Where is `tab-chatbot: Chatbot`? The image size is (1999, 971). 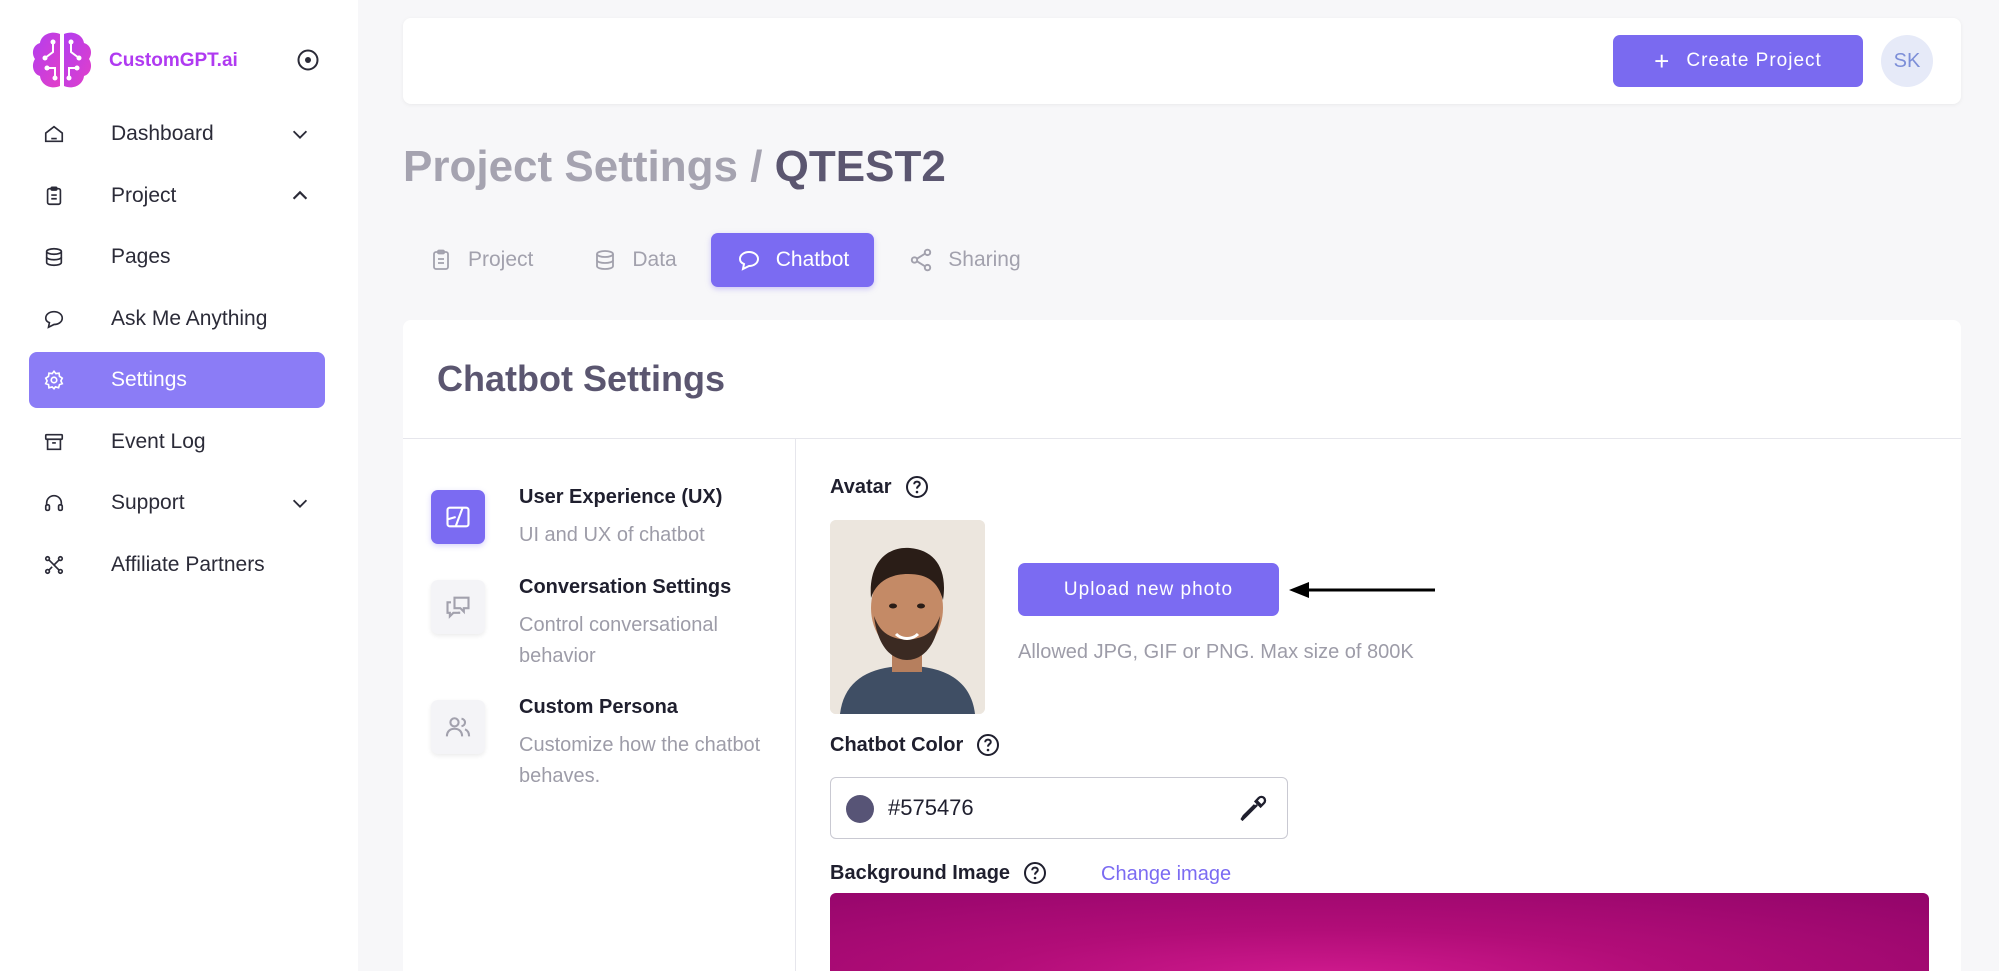
tab-chatbot: Chatbot is located at coordinates (792, 260).